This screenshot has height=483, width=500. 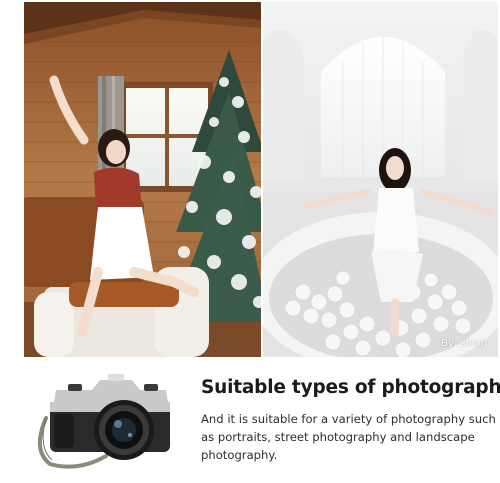 I want to click on photo-credit: By: smart, so click(x=464, y=343).